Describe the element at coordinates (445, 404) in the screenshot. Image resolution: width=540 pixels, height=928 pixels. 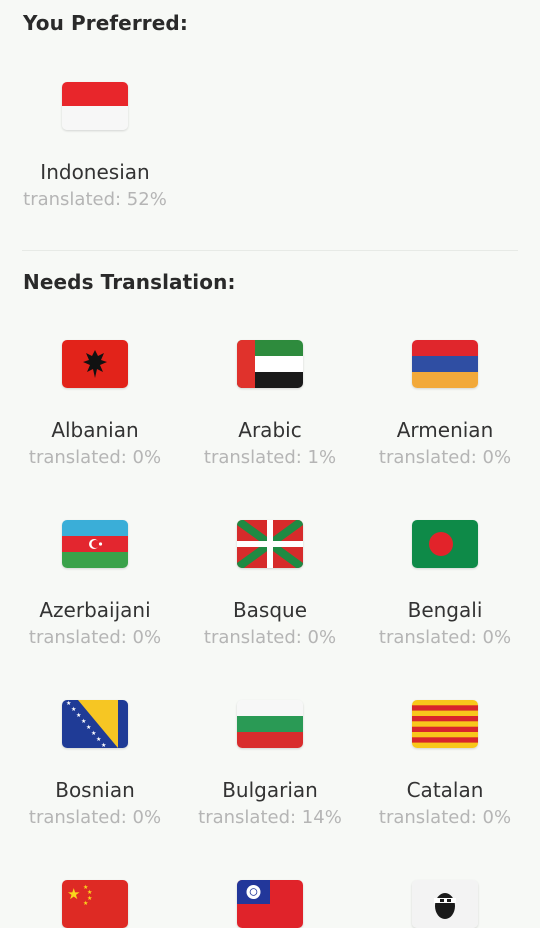
I see `language-item-armenian: Armenian translated: 0%` at that location.